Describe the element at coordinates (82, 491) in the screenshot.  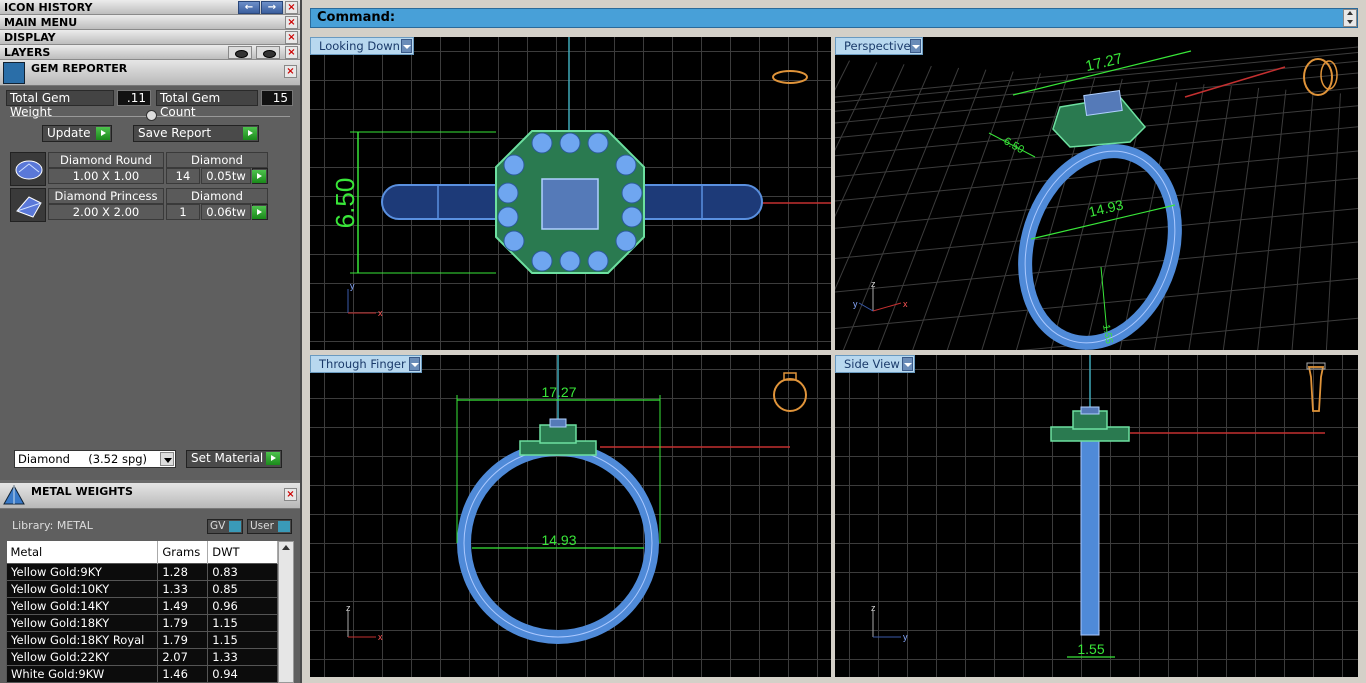
I see `metal-weights-title: METAL WEIGHTS` at that location.